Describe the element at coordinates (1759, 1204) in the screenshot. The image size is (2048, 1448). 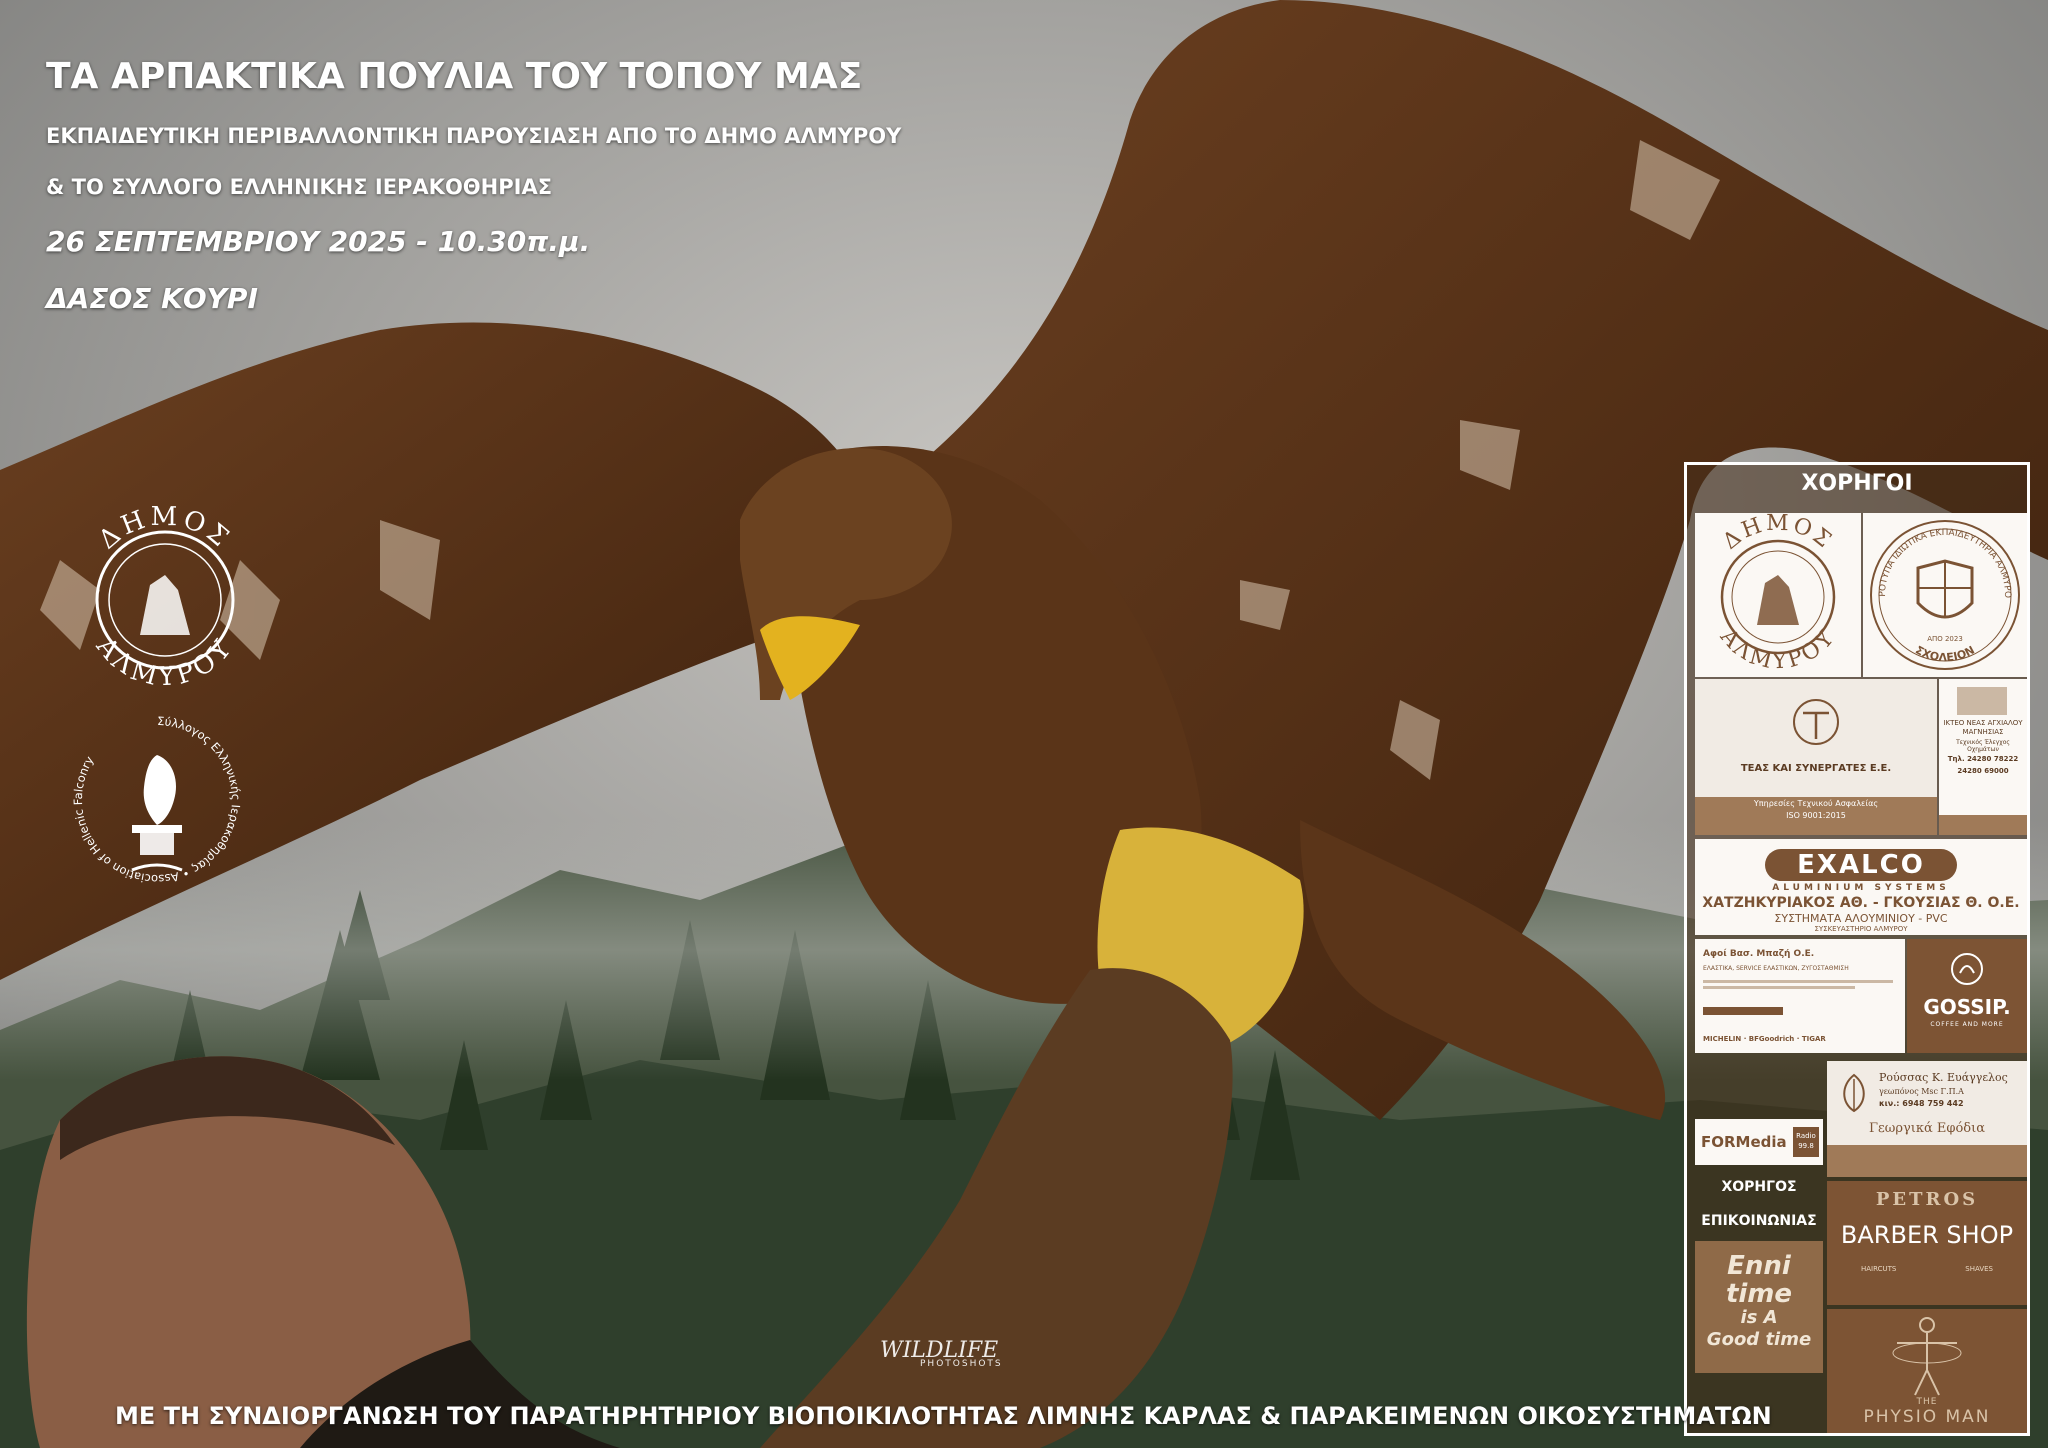
I see `communication-sponsor-label: ΧΟΡΗΓΟΣ ΕΠΙΚΟΙΝΩΝΙΑΣ` at that location.